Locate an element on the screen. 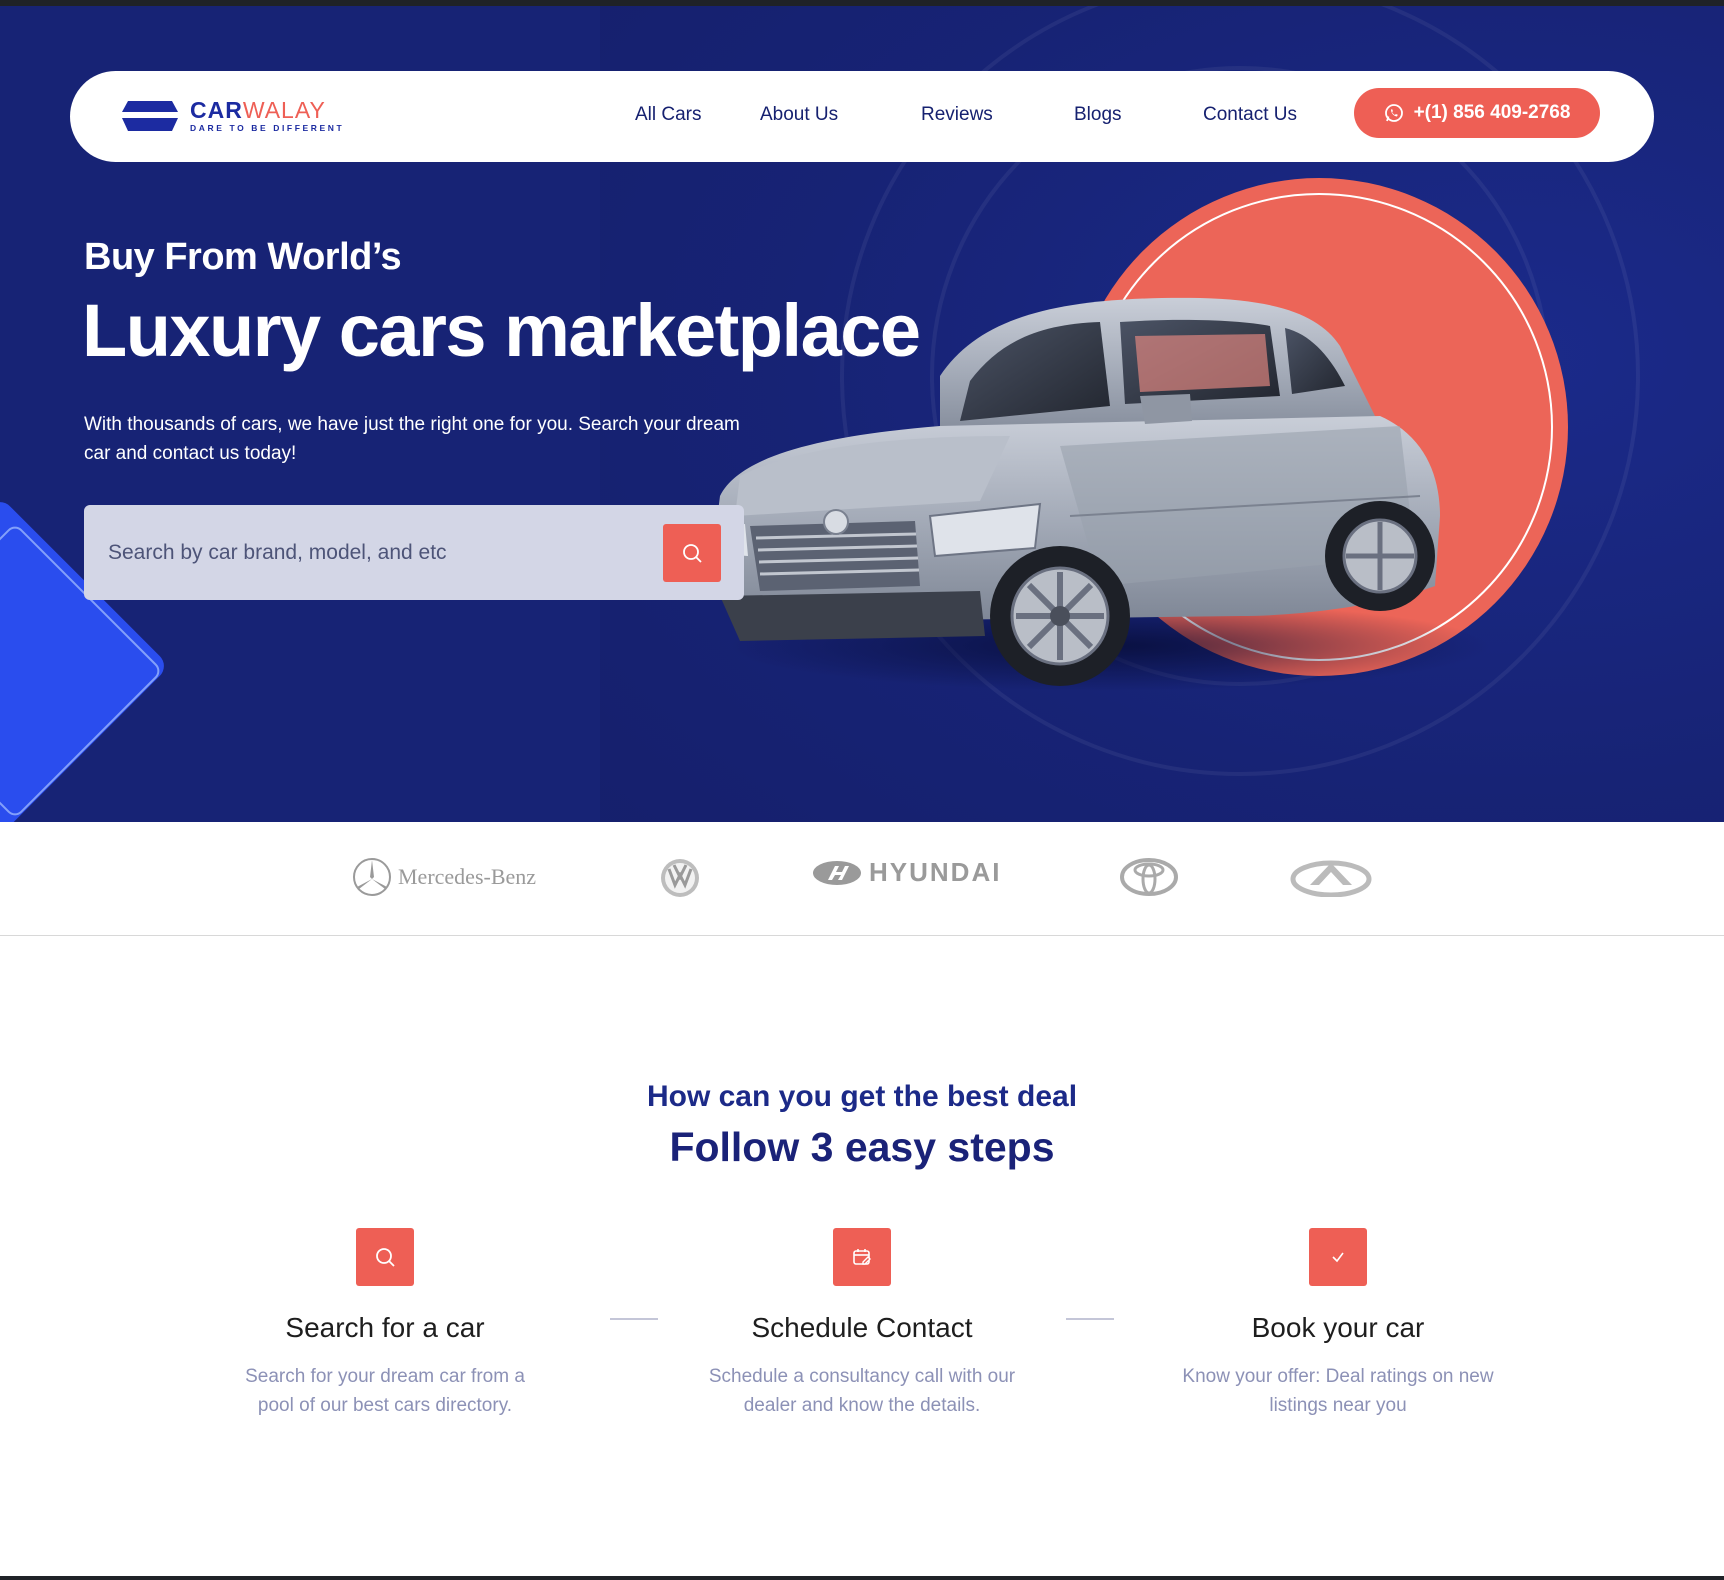 This screenshot has height=1580, width=1724. nav-link-about-us: About Us is located at coordinates (799, 115).